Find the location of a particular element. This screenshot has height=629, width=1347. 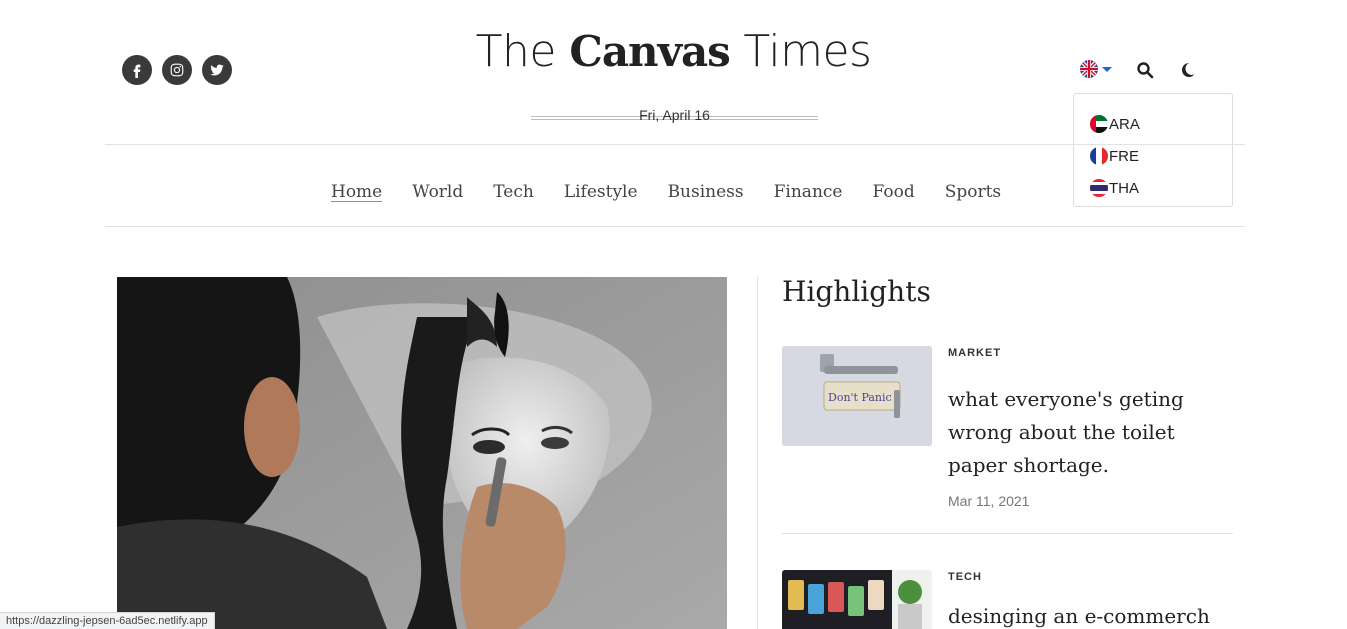

language-option-ara: ARA is located at coordinates (1153, 124).